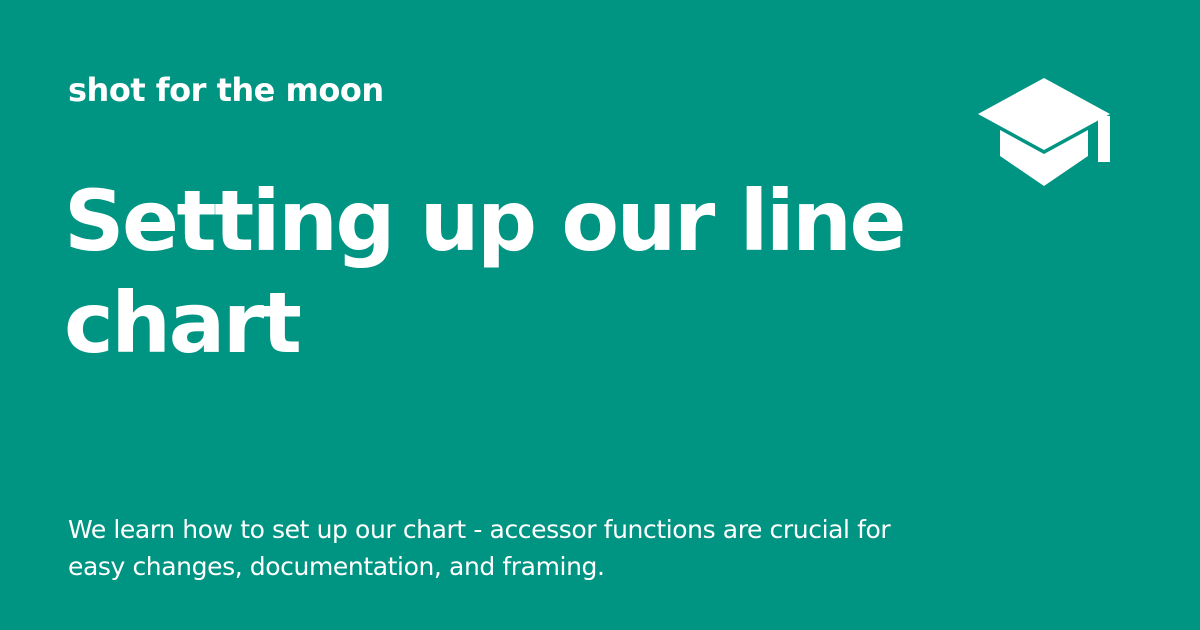 This screenshot has height=630, width=1200. I want to click on site-name: shot for the moon, so click(226, 90).